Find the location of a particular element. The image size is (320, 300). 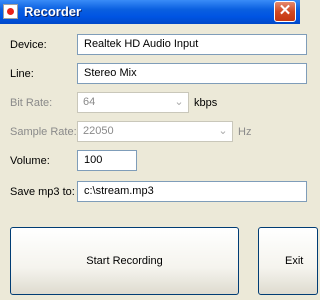

bitrate-value: 64 is located at coordinates (89, 102).